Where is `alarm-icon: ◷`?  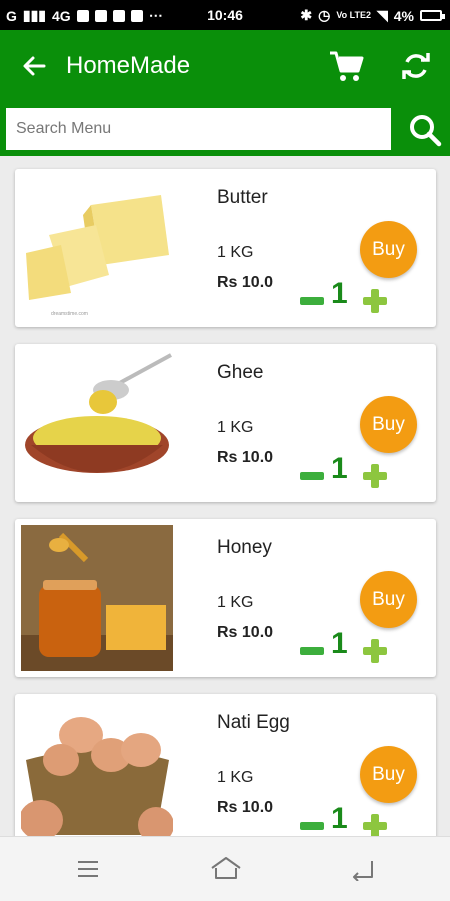
alarm-icon: ◷ is located at coordinates (324, 15).